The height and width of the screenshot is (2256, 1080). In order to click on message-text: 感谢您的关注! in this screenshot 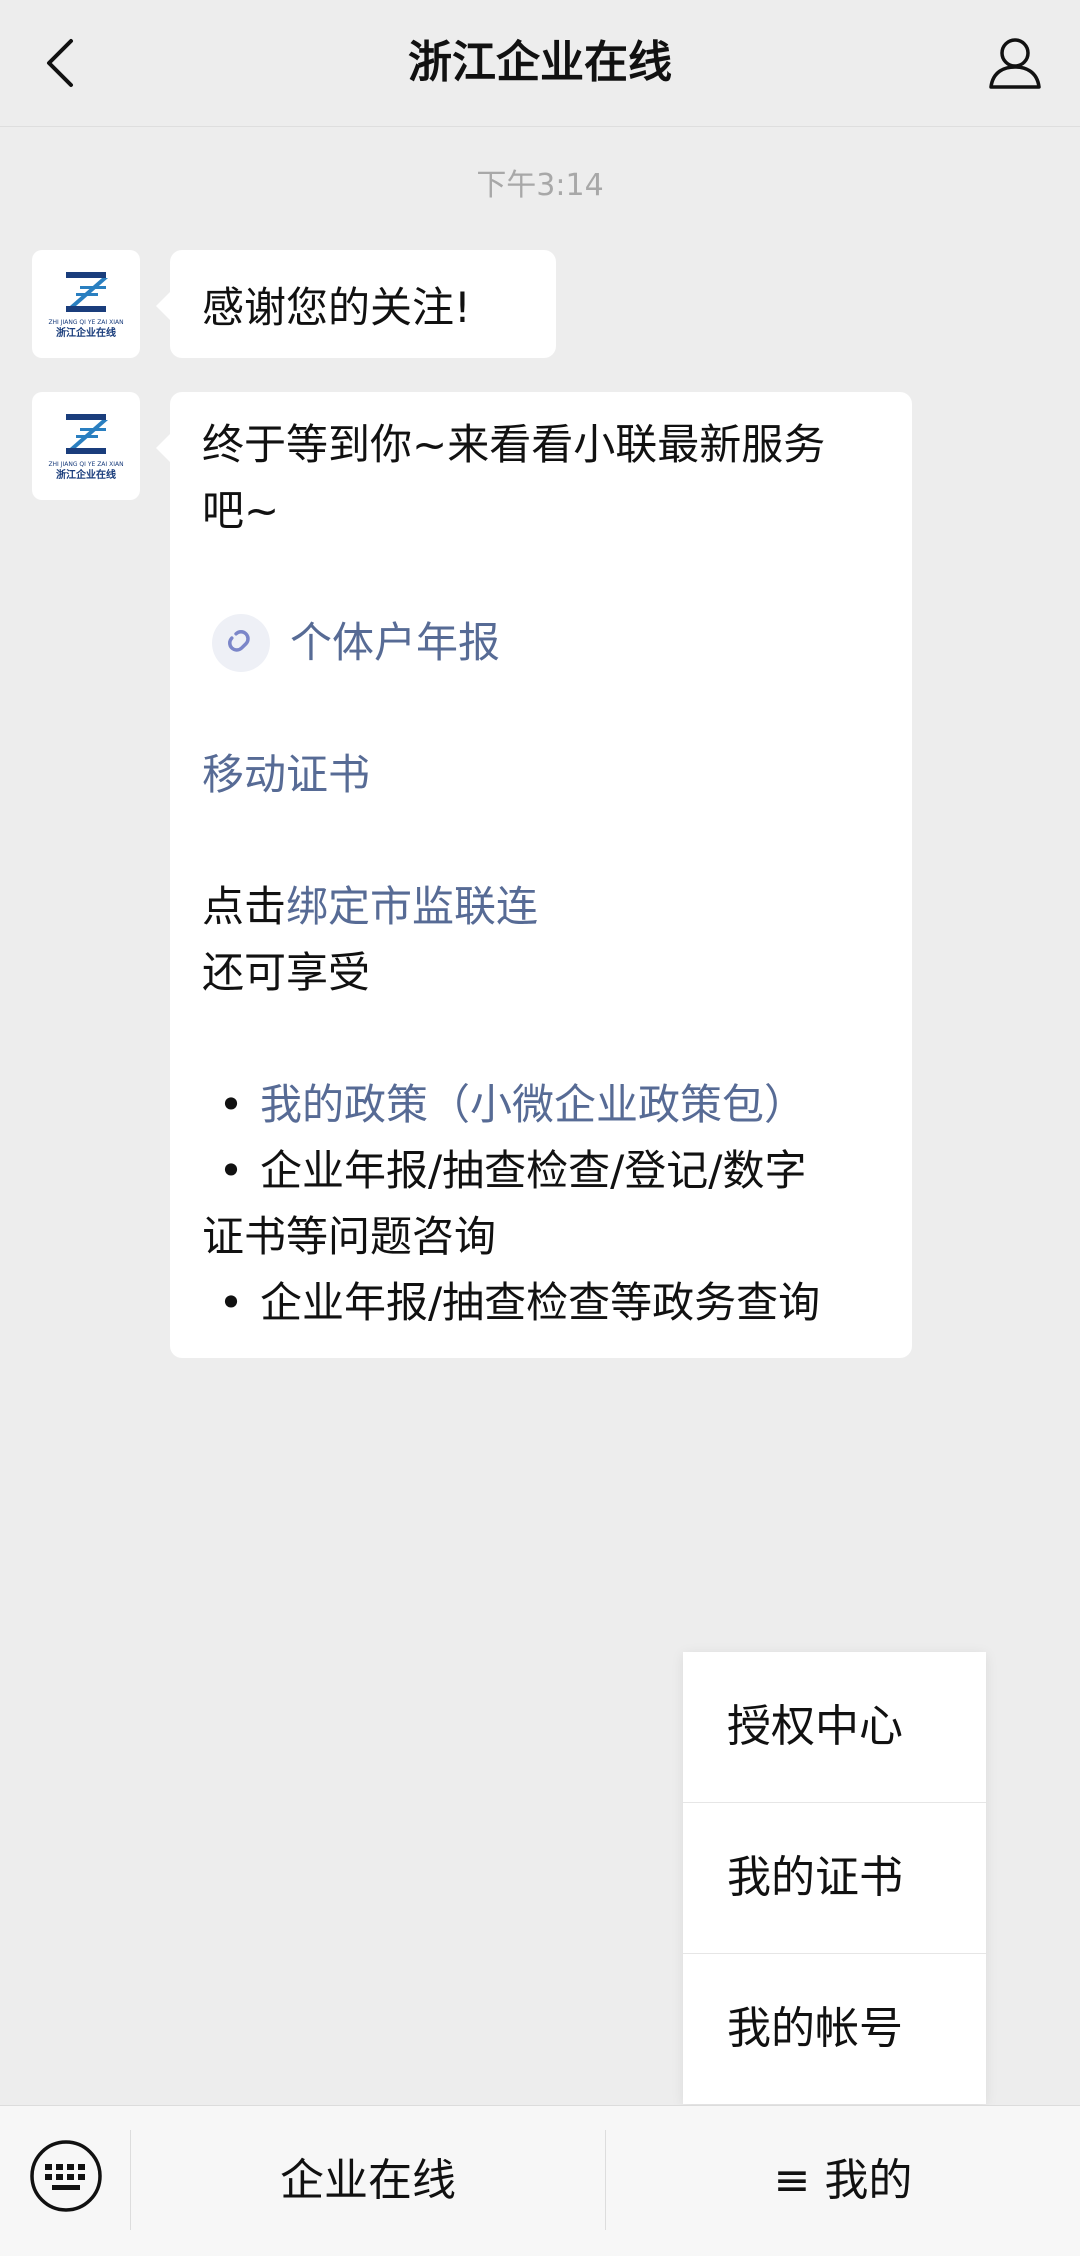, I will do `click(336, 307)`.